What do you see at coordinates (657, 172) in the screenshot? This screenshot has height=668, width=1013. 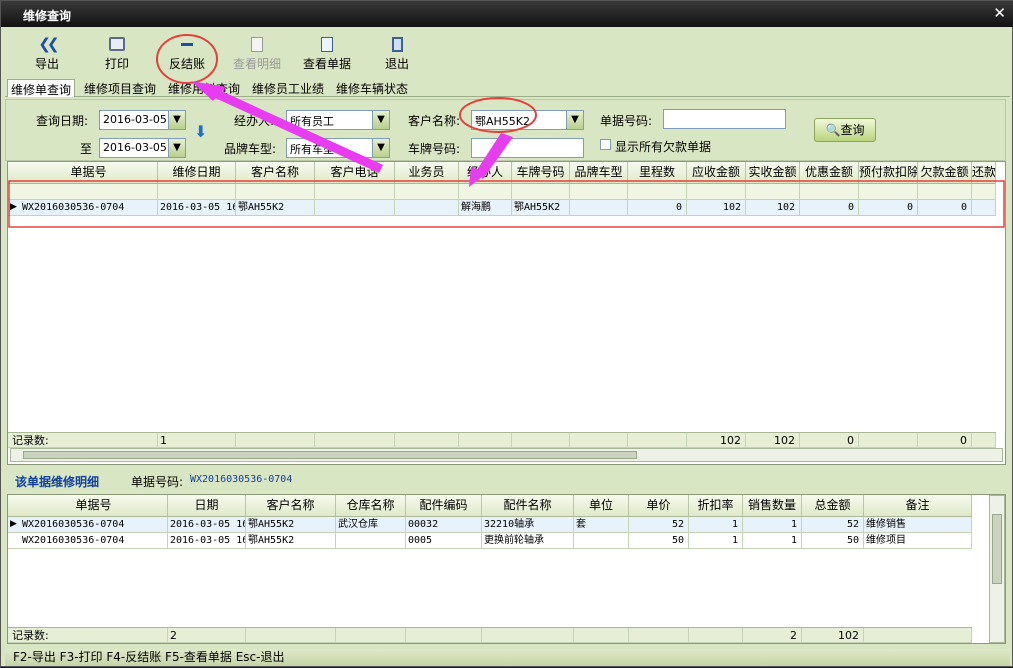 I see `column-header: 里程数` at bounding box center [657, 172].